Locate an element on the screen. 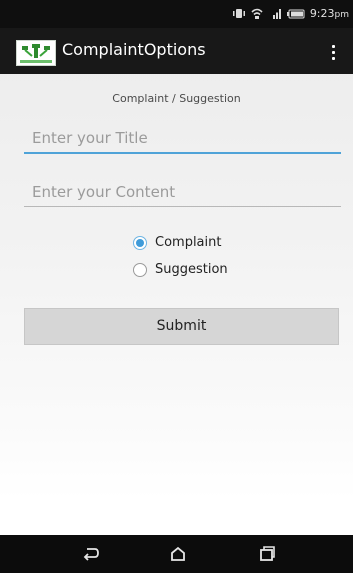 This screenshot has width=353, height=573. submit-button: Submit is located at coordinates (181, 326).